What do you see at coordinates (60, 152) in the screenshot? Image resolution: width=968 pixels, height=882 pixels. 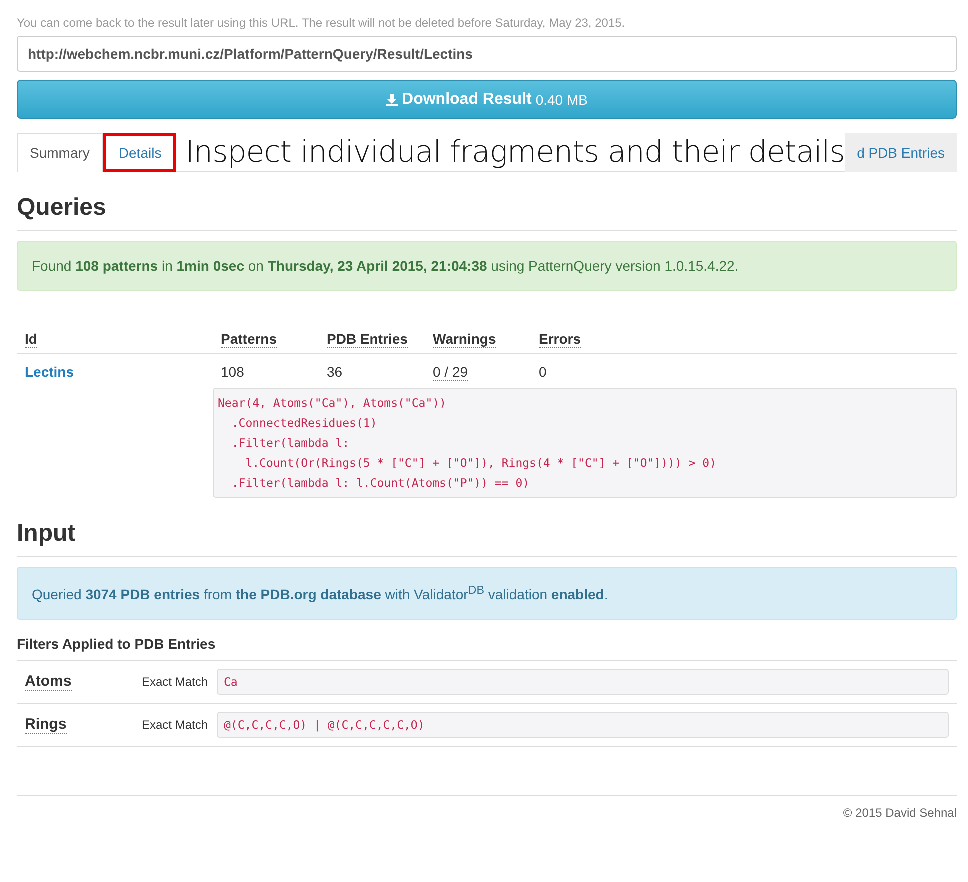 I see `tab: Summary` at bounding box center [60, 152].